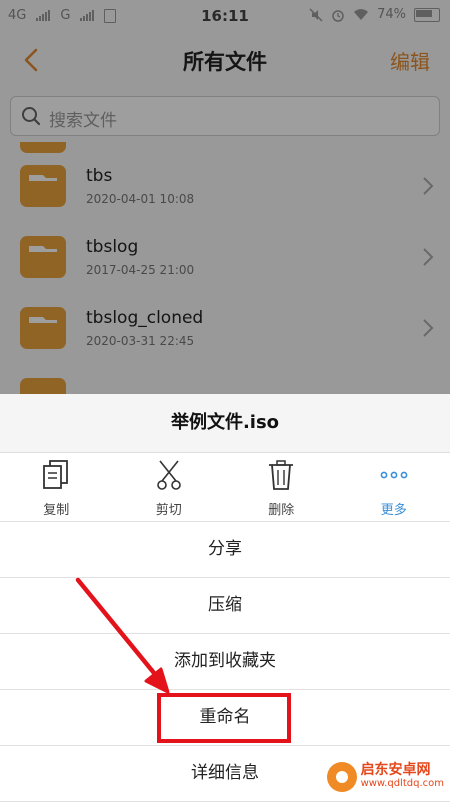 The image size is (450, 802). What do you see at coordinates (56, 508) in the screenshot?
I see `copy-label: 复制` at bounding box center [56, 508].